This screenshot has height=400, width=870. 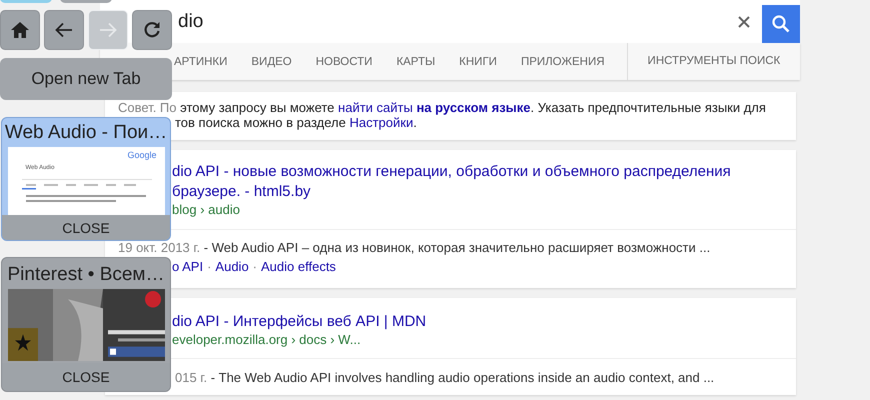 I want to click on logo-text: Google, so click(x=141, y=155).